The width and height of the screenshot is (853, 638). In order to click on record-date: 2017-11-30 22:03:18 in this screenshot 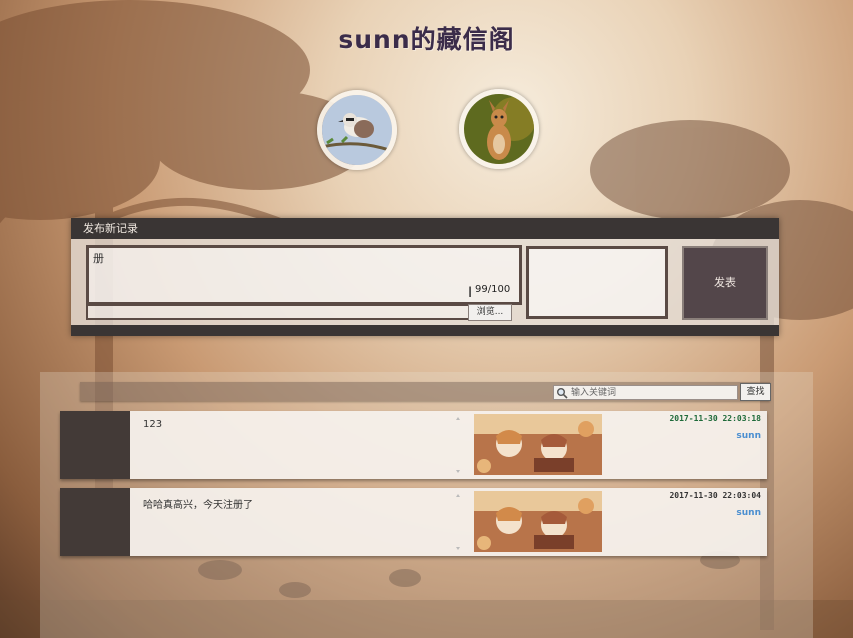, I will do `click(715, 418)`.